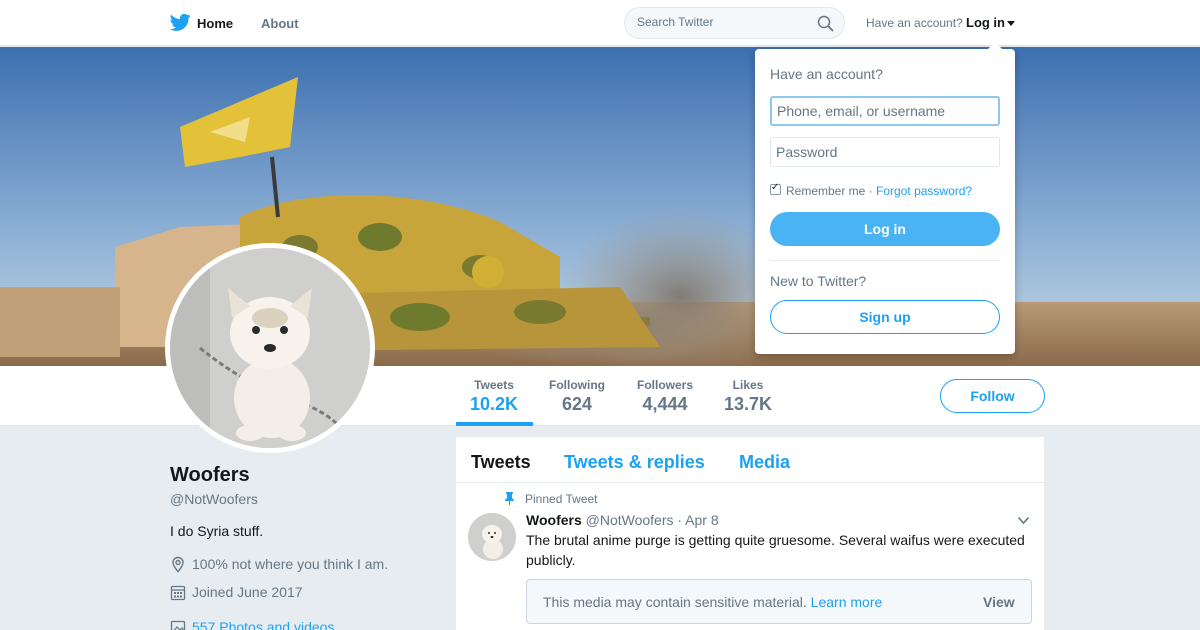  What do you see at coordinates (494, 424) in the screenshot?
I see `active-stat-underline` at bounding box center [494, 424].